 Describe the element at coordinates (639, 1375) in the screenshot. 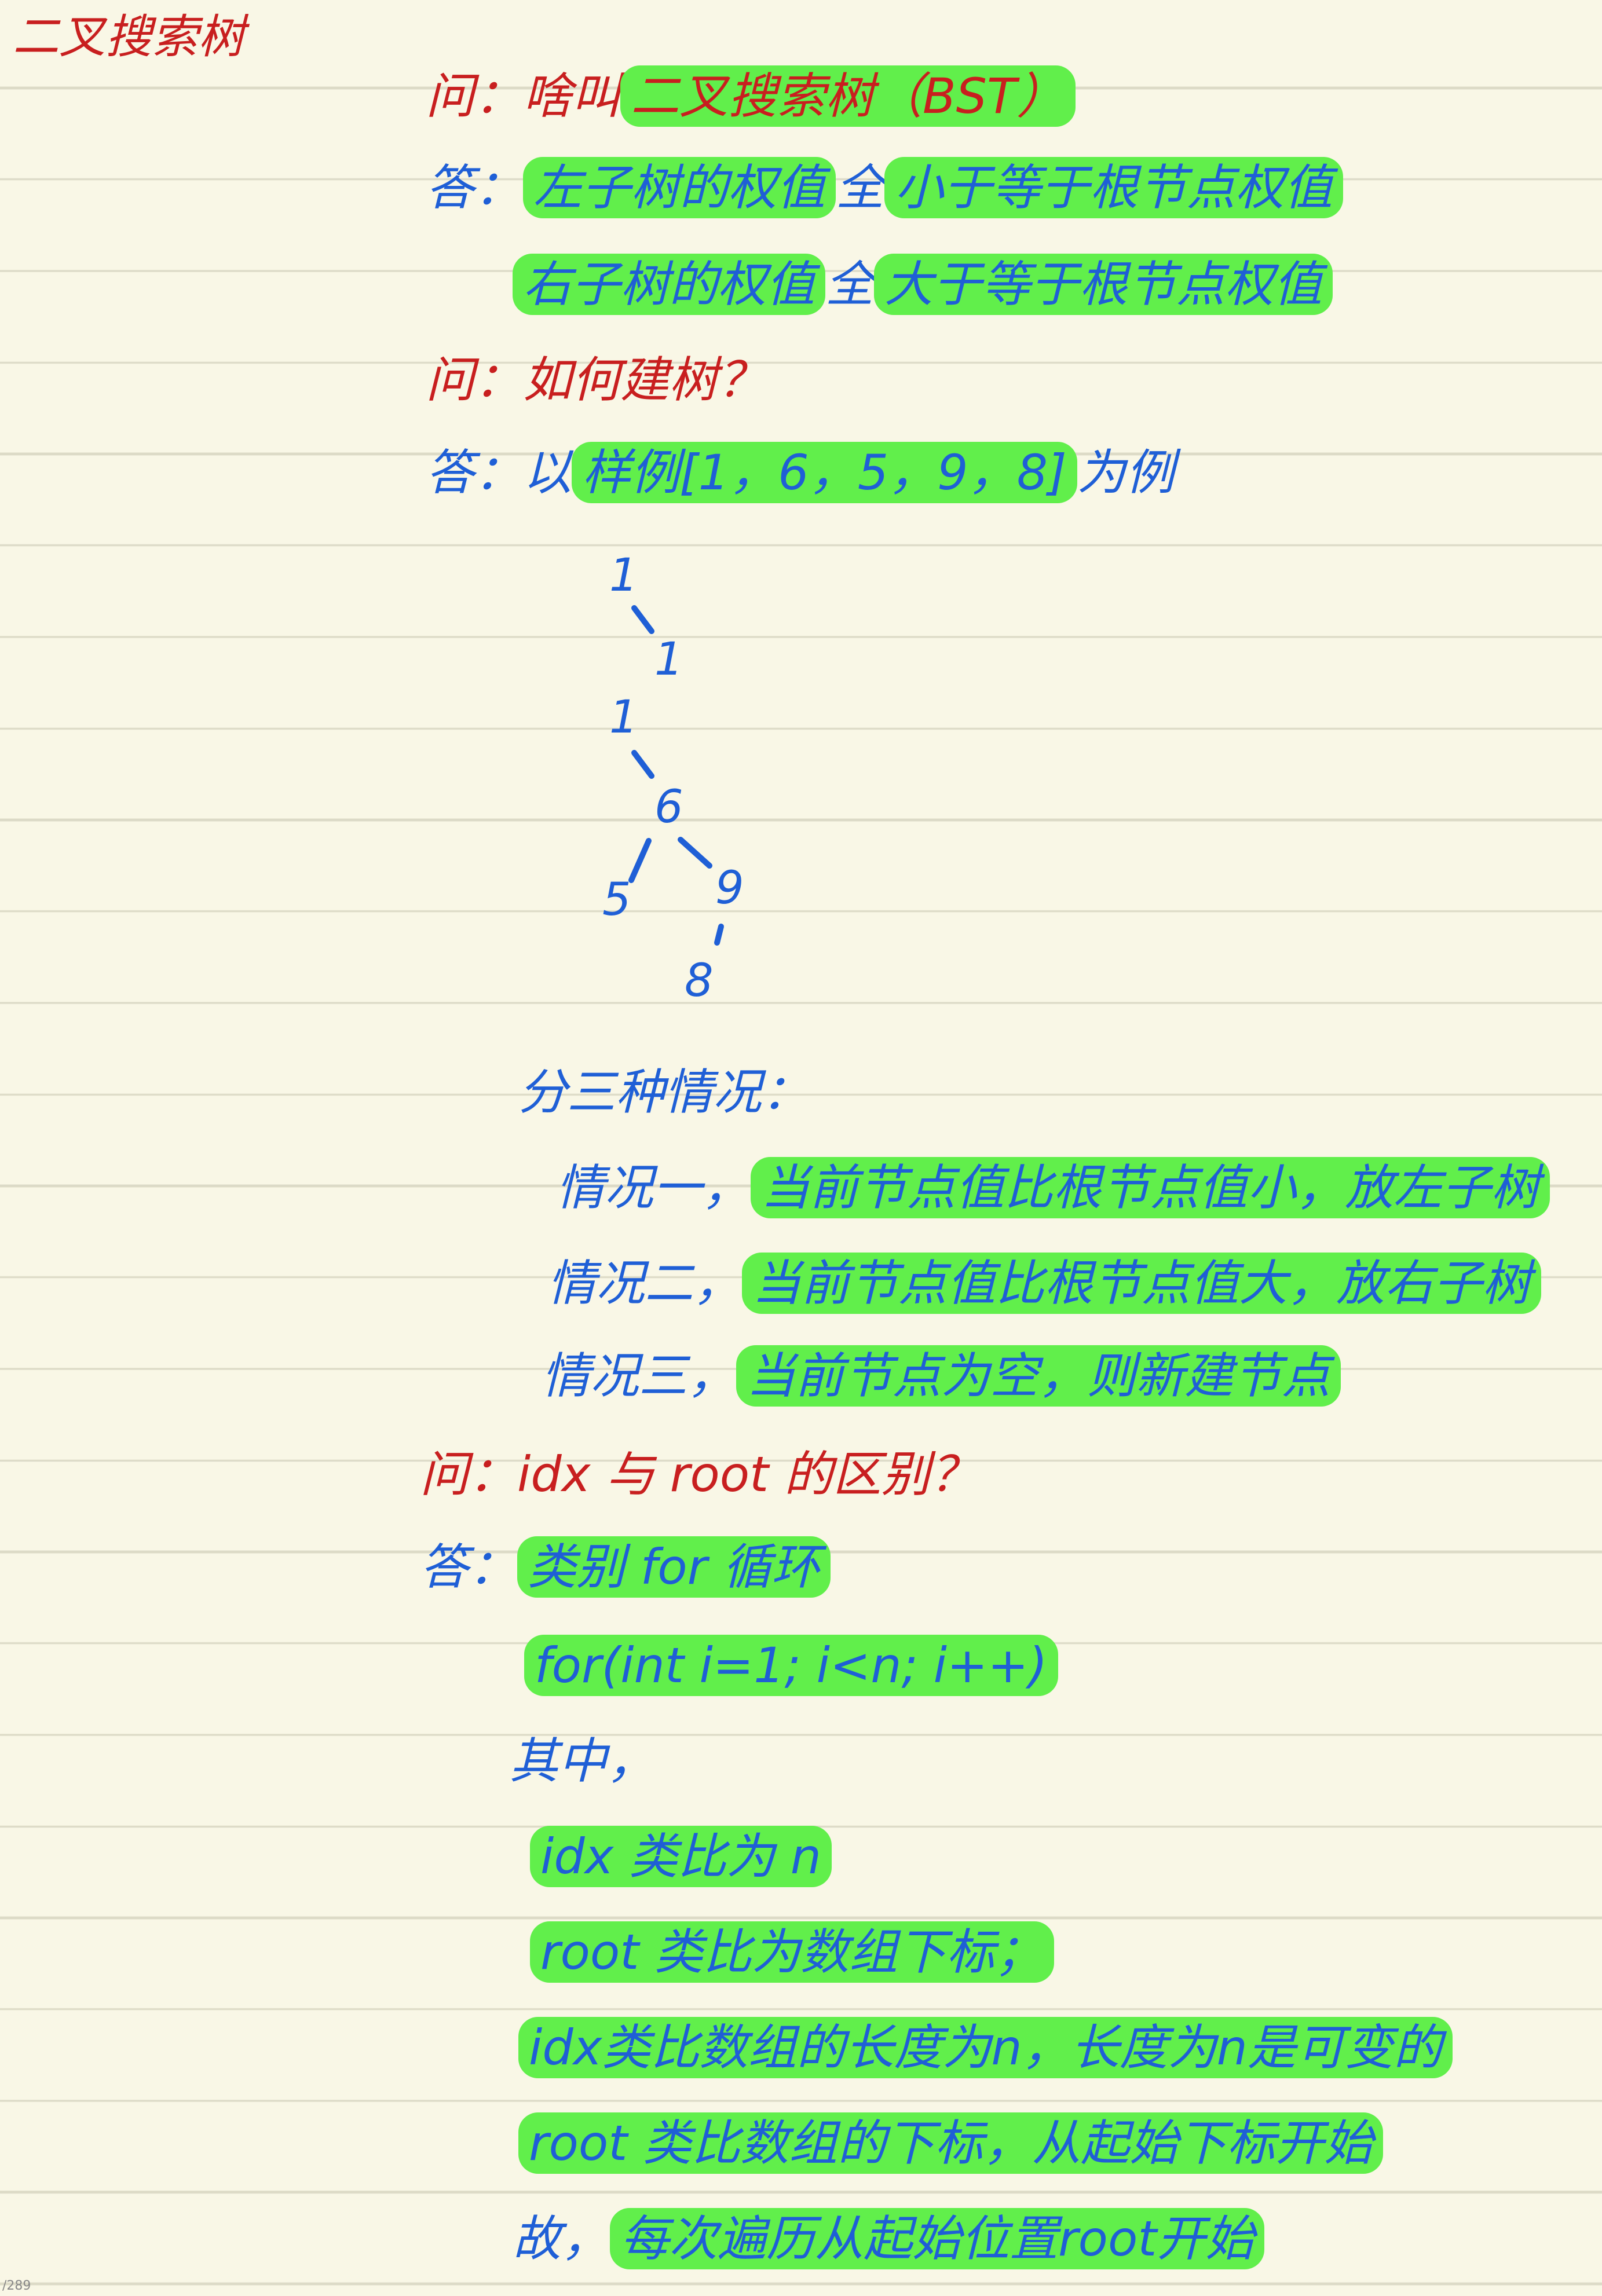

I see `case-label: 情况三，` at that location.